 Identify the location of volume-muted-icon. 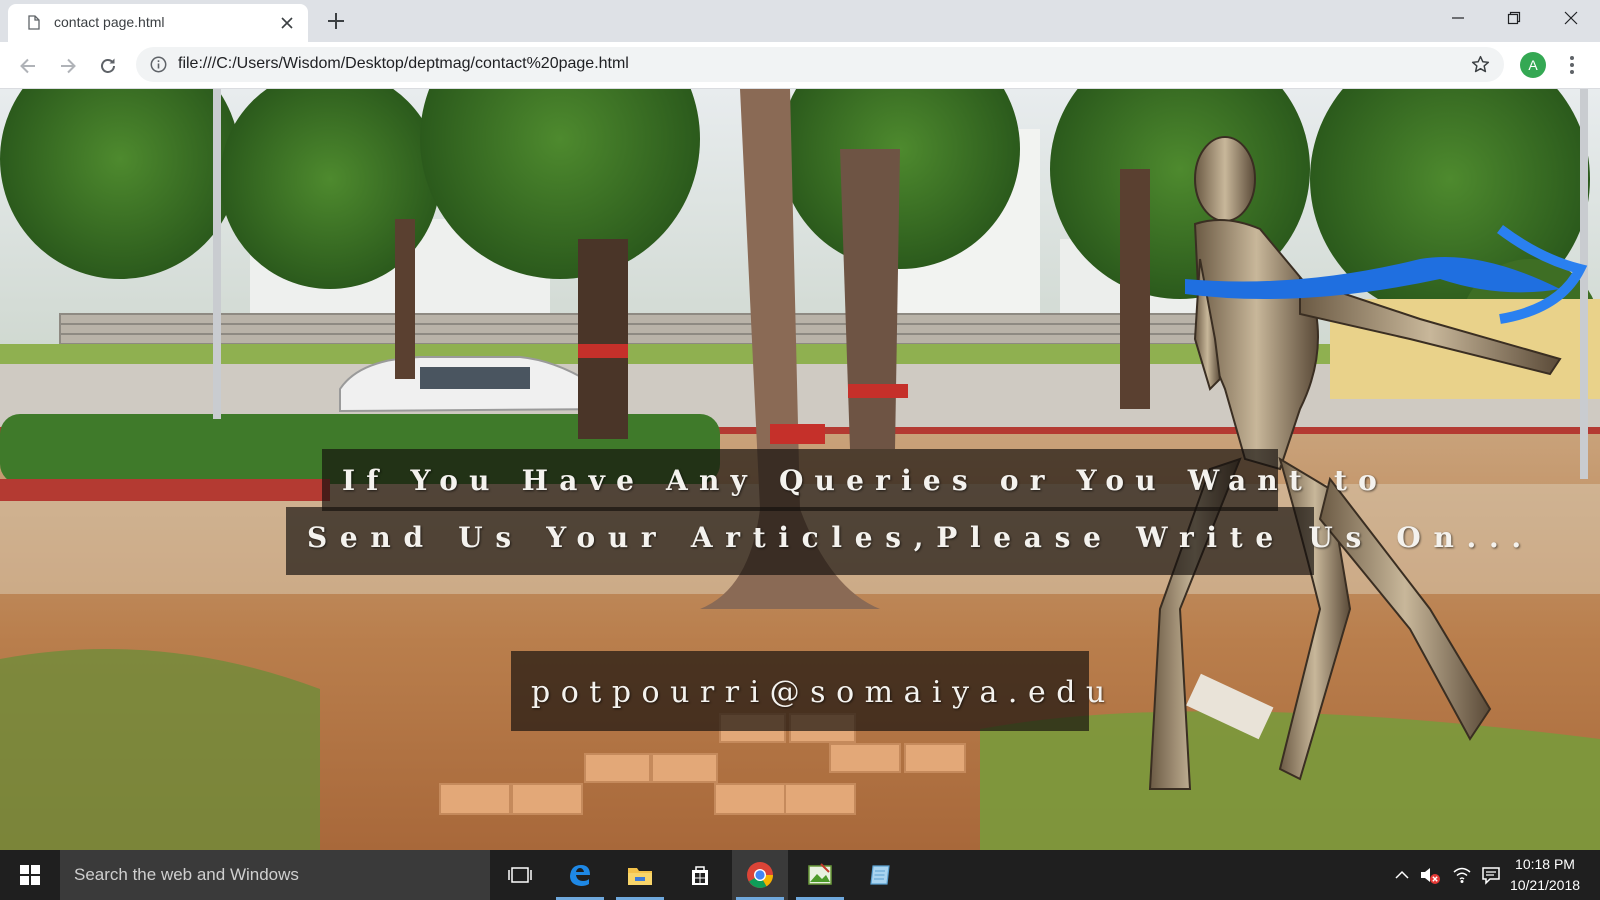
(1430, 876).